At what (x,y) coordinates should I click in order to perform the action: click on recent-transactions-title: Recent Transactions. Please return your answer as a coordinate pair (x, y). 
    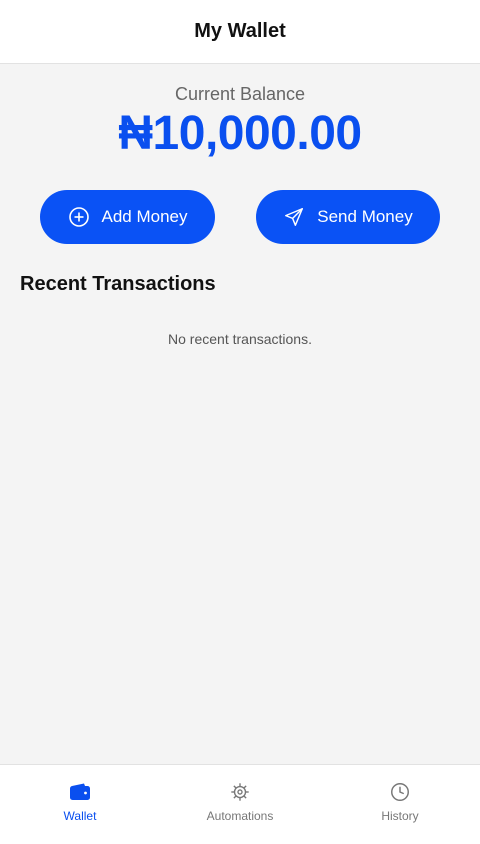
    Looking at the image, I should click on (118, 284).